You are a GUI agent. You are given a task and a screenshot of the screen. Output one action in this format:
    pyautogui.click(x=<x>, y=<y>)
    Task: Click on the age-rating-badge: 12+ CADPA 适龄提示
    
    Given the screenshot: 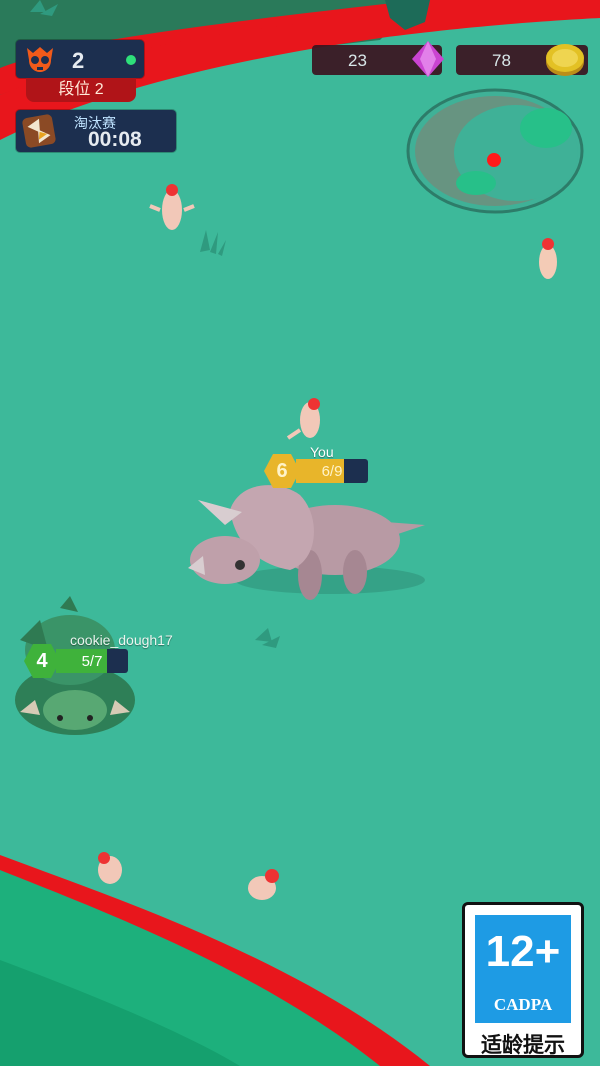 What is the action you would take?
    pyautogui.click(x=523, y=980)
    